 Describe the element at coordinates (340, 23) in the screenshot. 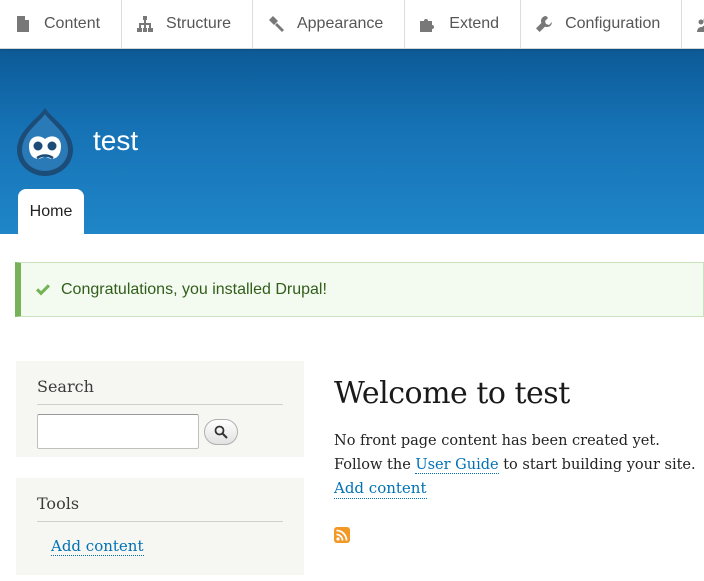

I see `toolbar-label: Appearance` at that location.